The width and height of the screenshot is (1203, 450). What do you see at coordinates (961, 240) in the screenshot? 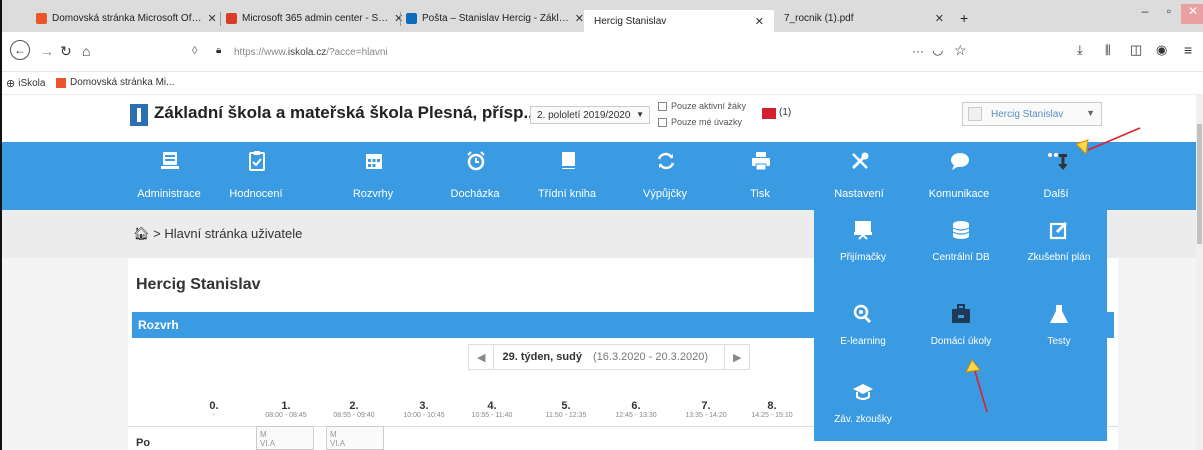
I see `dropdown-item-centralni-db: Centrální DB` at bounding box center [961, 240].